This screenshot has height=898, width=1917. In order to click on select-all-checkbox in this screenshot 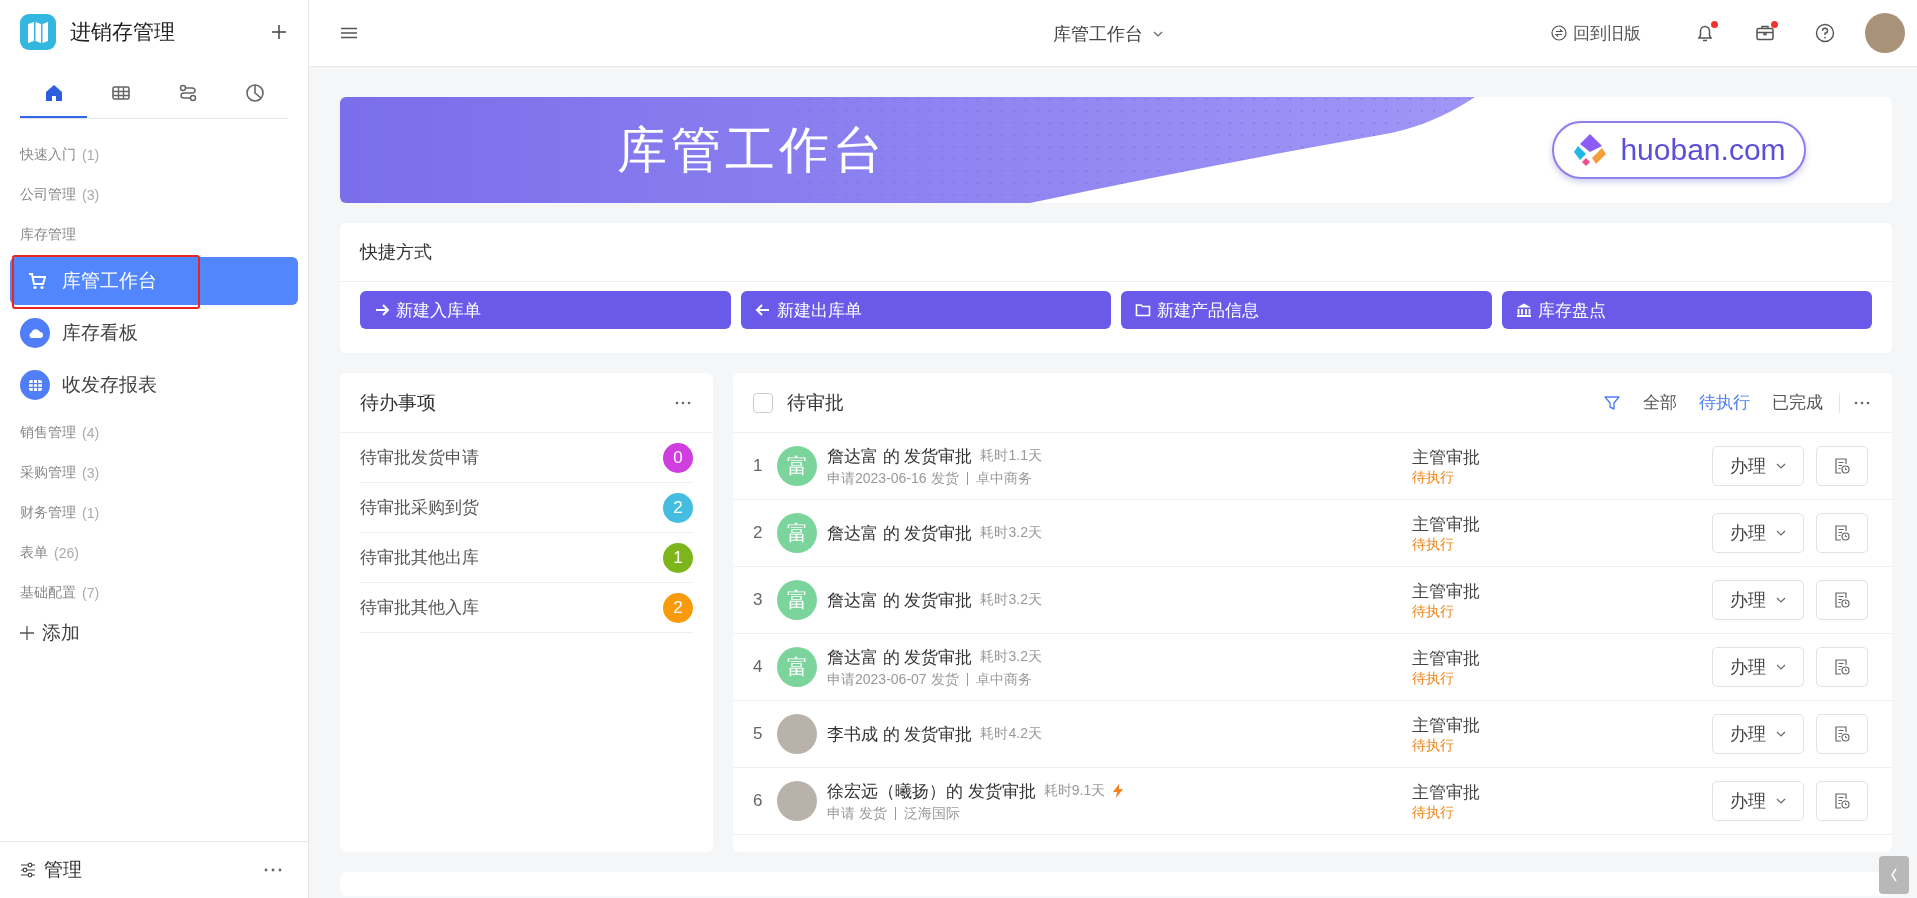, I will do `click(763, 402)`.